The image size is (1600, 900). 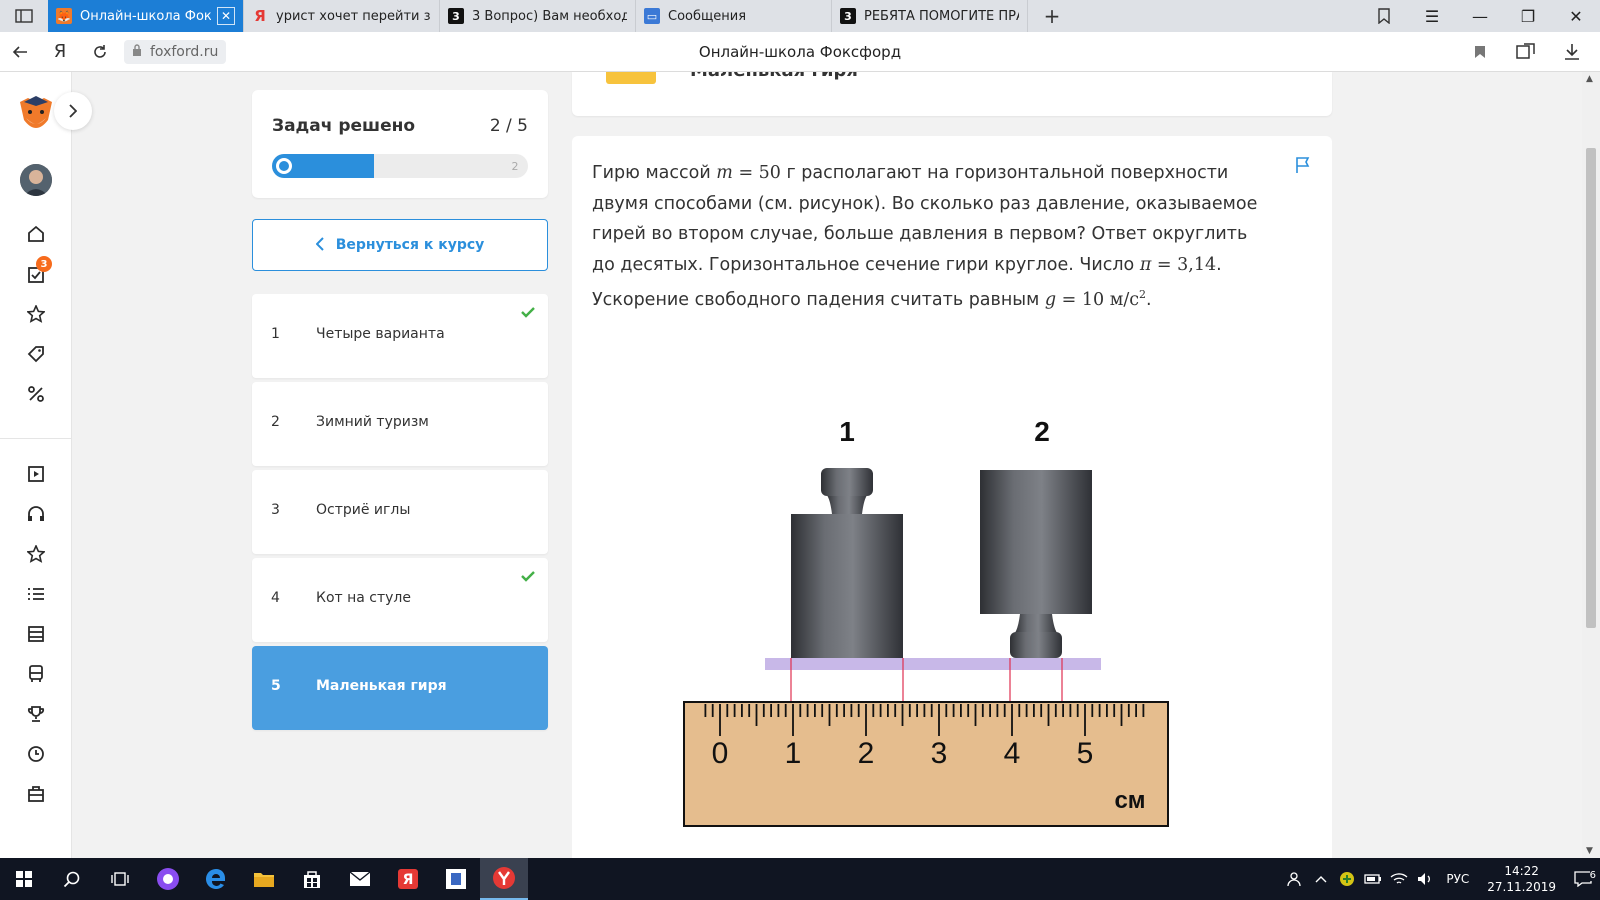 What do you see at coordinates (1576, 16) in the screenshot?
I see `close-window-icon: ✕` at bounding box center [1576, 16].